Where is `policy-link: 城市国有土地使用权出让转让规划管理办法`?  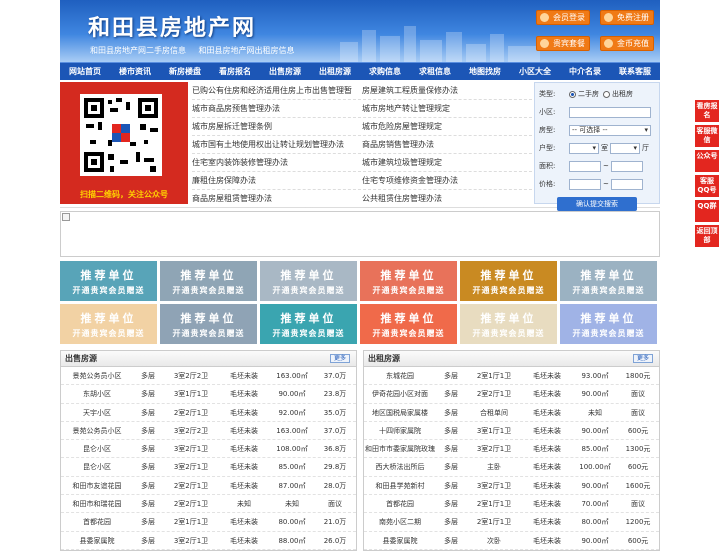
policy-link: 城市国有土地使用权出让转让规划管理办法 is located at coordinates (277, 144).